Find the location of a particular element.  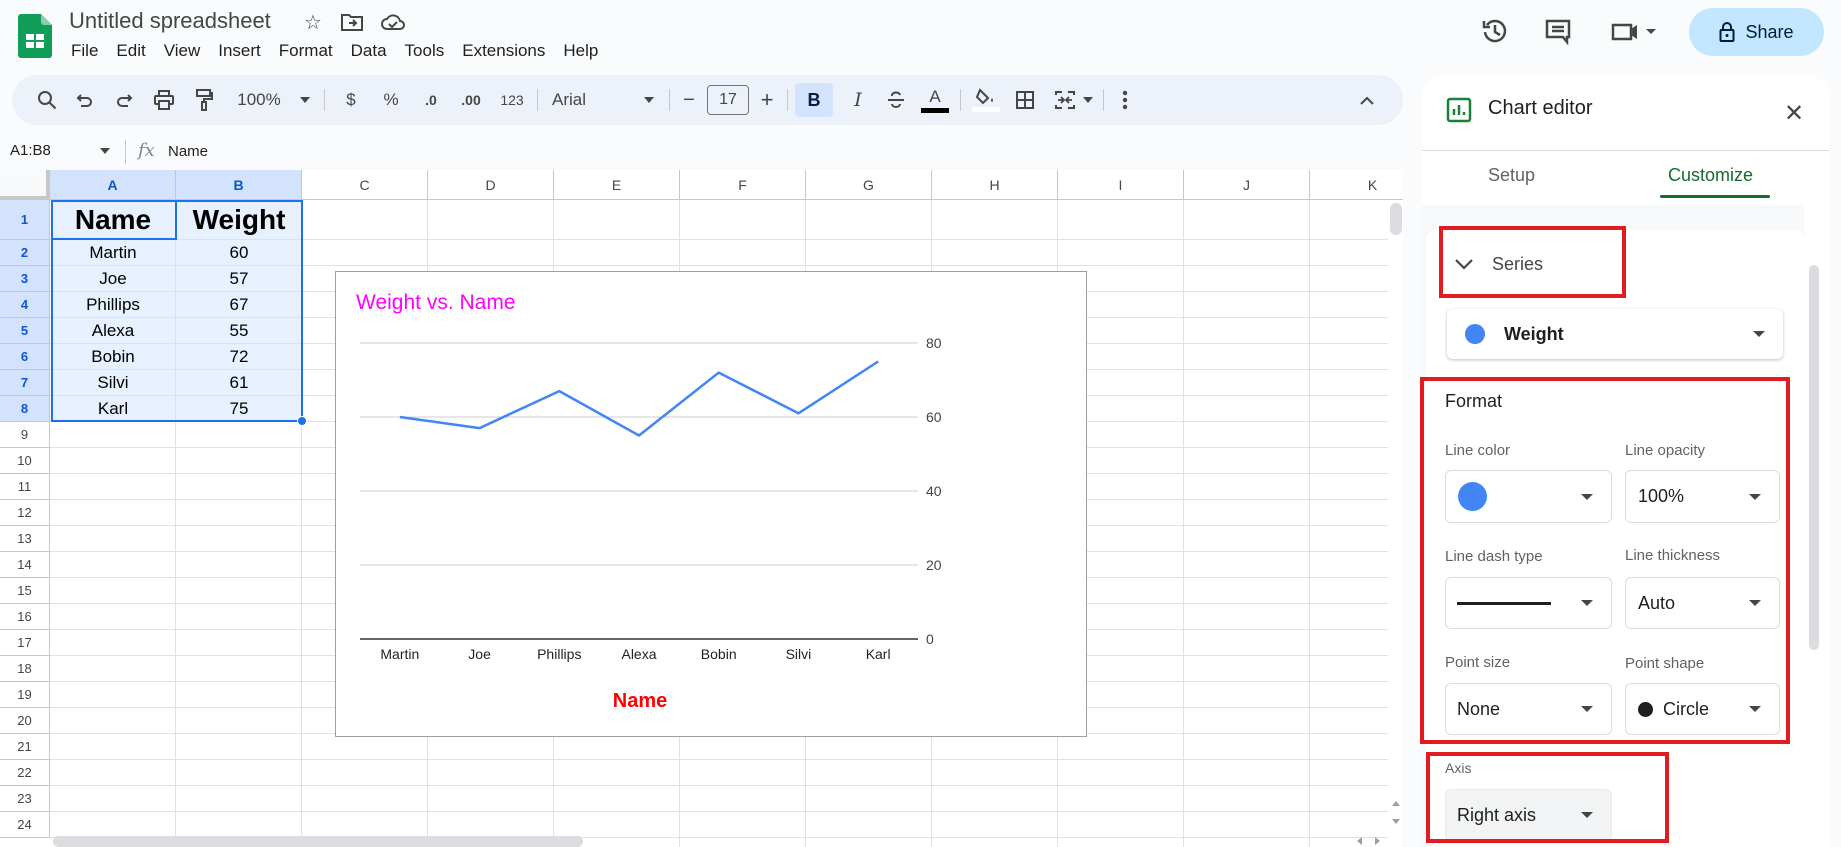

name-cell: Martin is located at coordinates (113, 253).